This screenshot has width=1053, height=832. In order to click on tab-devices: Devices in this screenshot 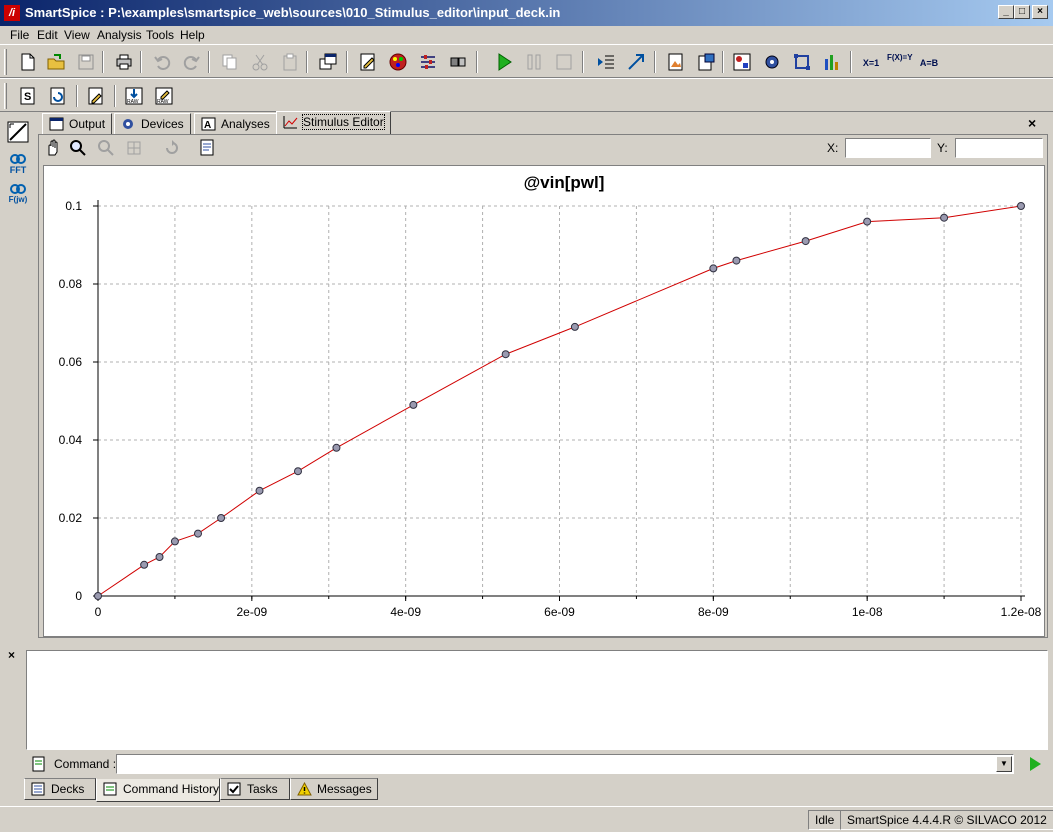, I will do `click(152, 124)`.